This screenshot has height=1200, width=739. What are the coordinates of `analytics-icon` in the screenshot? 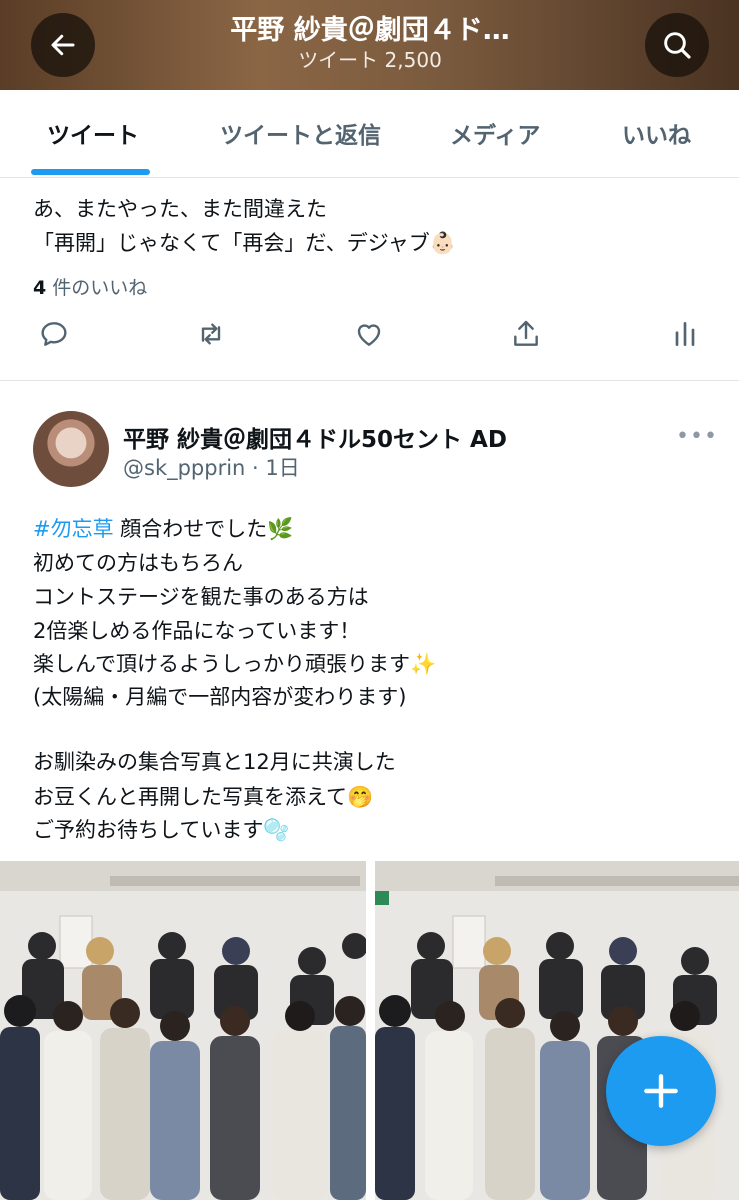 It's located at (685, 334).